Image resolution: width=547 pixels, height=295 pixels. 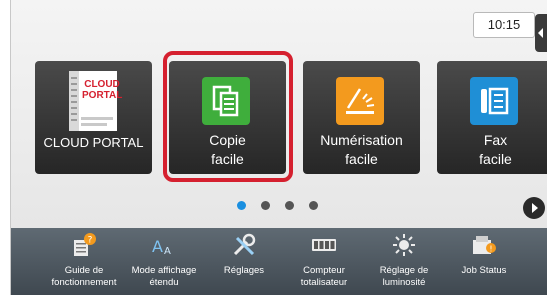 What do you see at coordinates (164, 276) in the screenshot?
I see `extended-display-label: Mode affichage étendu` at bounding box center [164, 276].